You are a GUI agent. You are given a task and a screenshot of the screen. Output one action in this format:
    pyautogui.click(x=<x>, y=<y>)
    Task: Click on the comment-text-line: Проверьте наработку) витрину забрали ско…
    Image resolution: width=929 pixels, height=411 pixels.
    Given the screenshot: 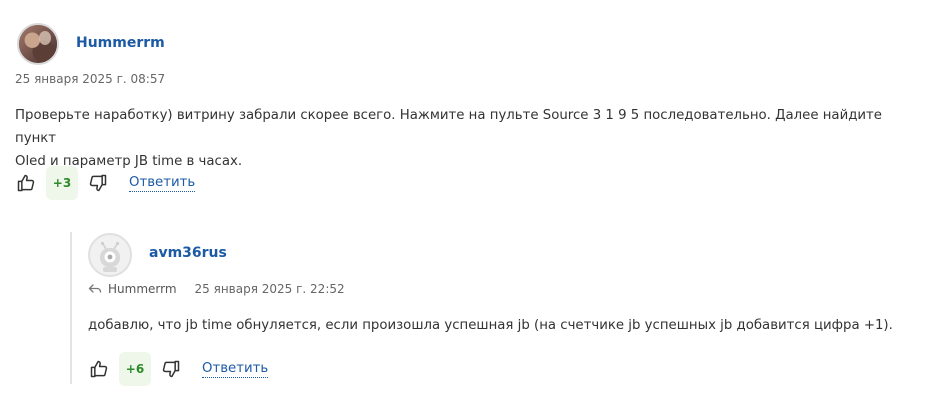 What is the action you would take?
    pyautogui.click(x=448, y=127)
    